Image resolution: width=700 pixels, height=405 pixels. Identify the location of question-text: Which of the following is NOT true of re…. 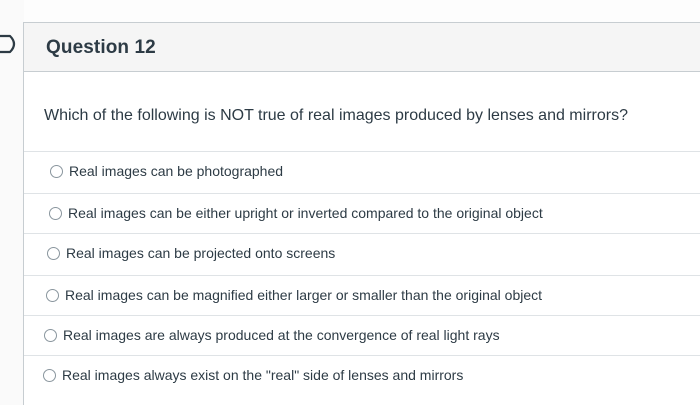
(336, 115).